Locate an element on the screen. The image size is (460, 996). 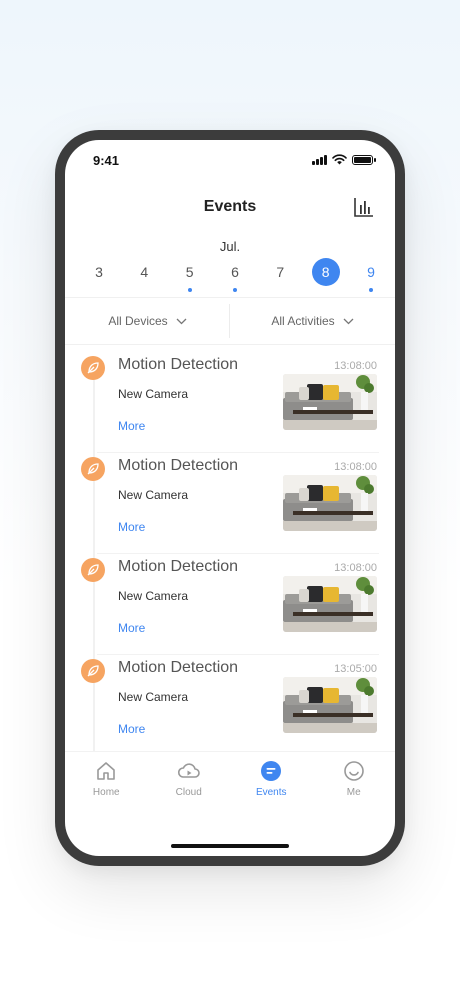
calendar-day: 6 is located at coordinates (235, 276).